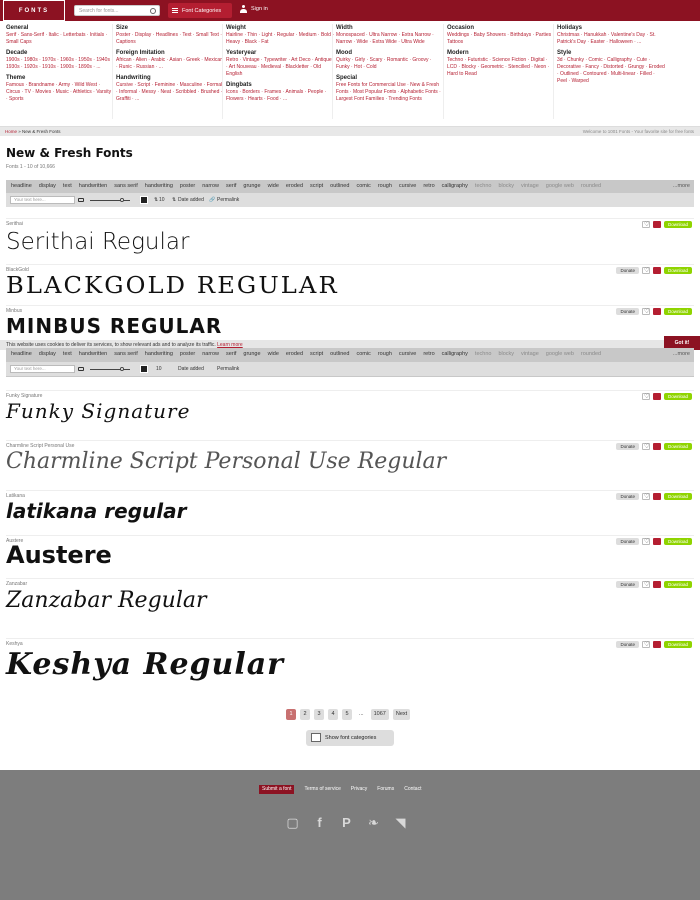 The width and height of the screenshot is (700, 900). What do you see at coordinates (172, 286) in the screenshot?
I see `font-preview: BLACKGOLD REGULAR` at bounding box center [172, 286].